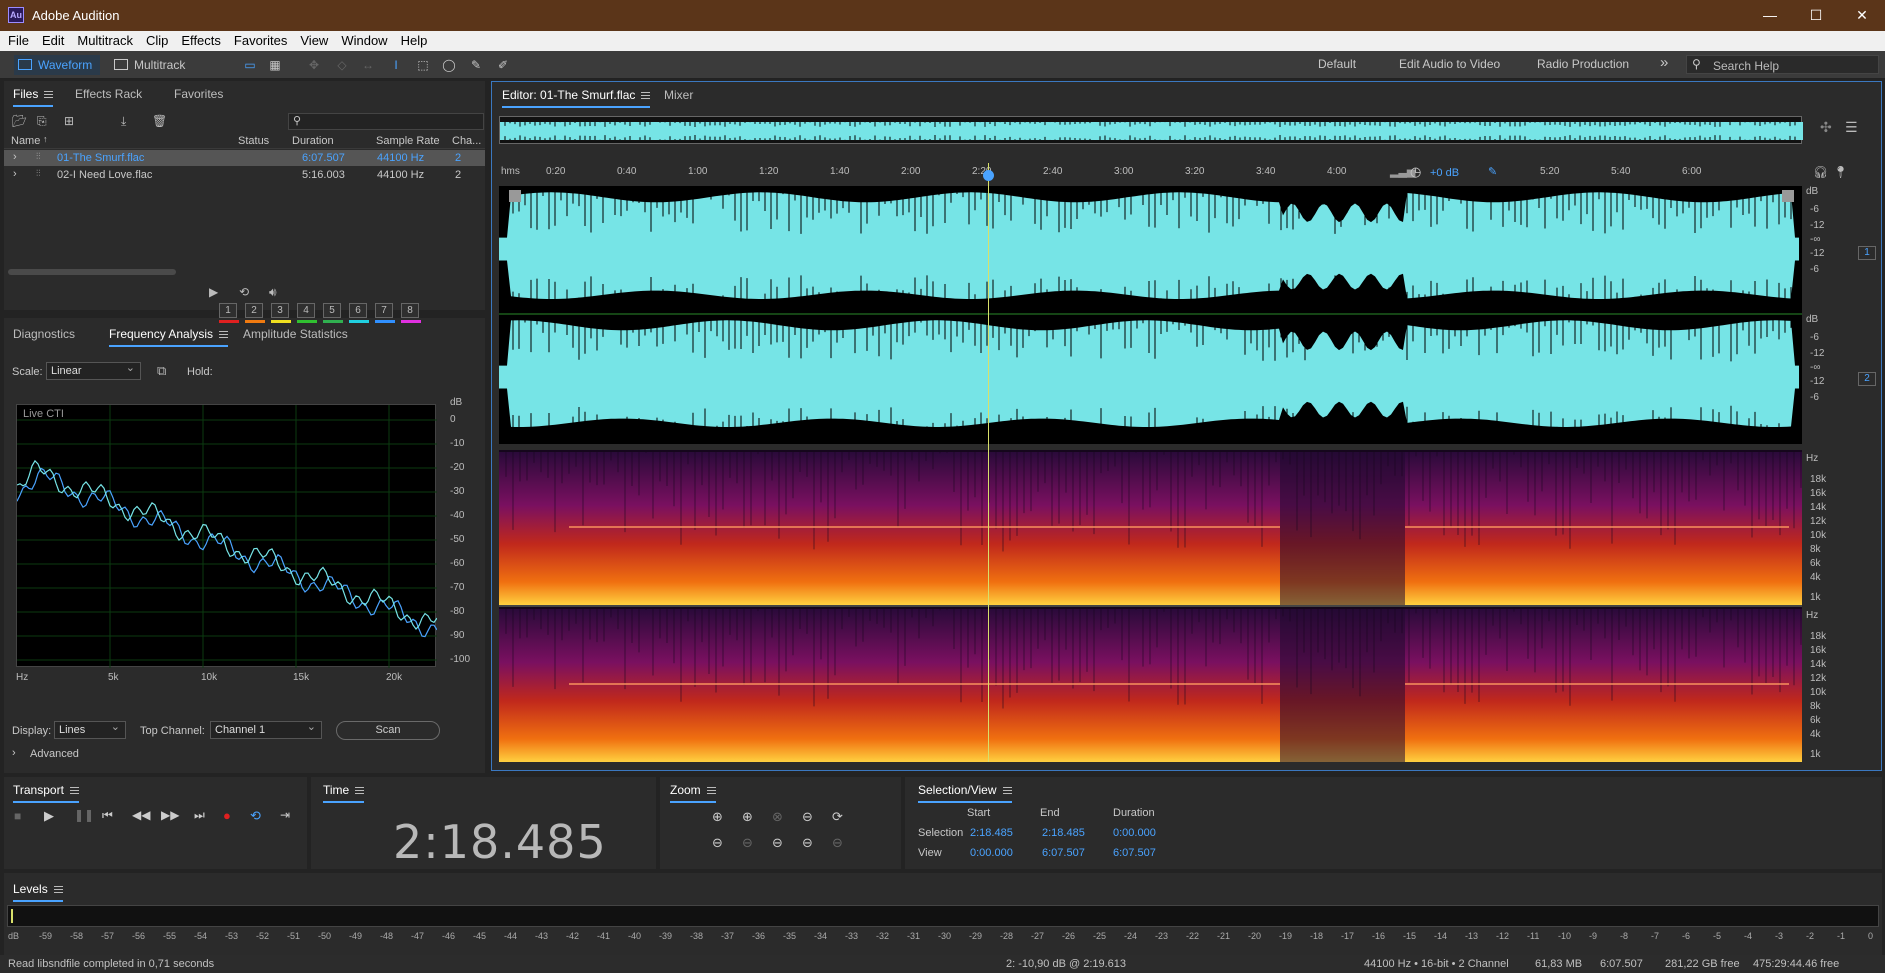  I want to click on brush-tool-icon: ✎, so click(476, 65).